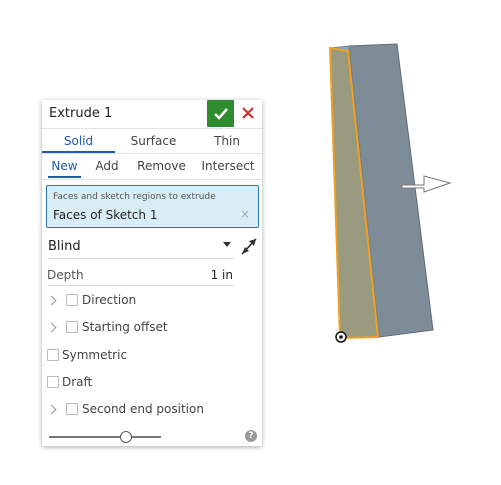 Image resolution: width=501 pixels, height=485 pixels. Describe the element at coordinates (72, 327) in the screenshot. I see `starting-offset-checkbox` at that location.